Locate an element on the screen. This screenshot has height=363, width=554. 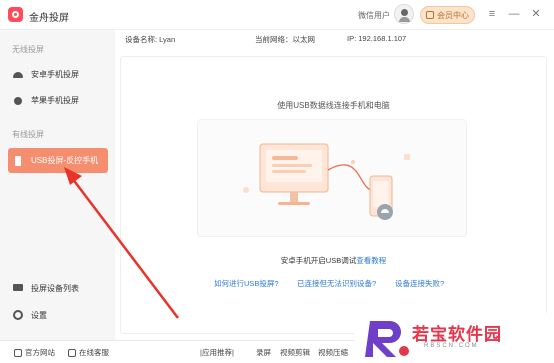
sidebar-item-android: 安卓手机投屏 is located at coordinates (58, 74).